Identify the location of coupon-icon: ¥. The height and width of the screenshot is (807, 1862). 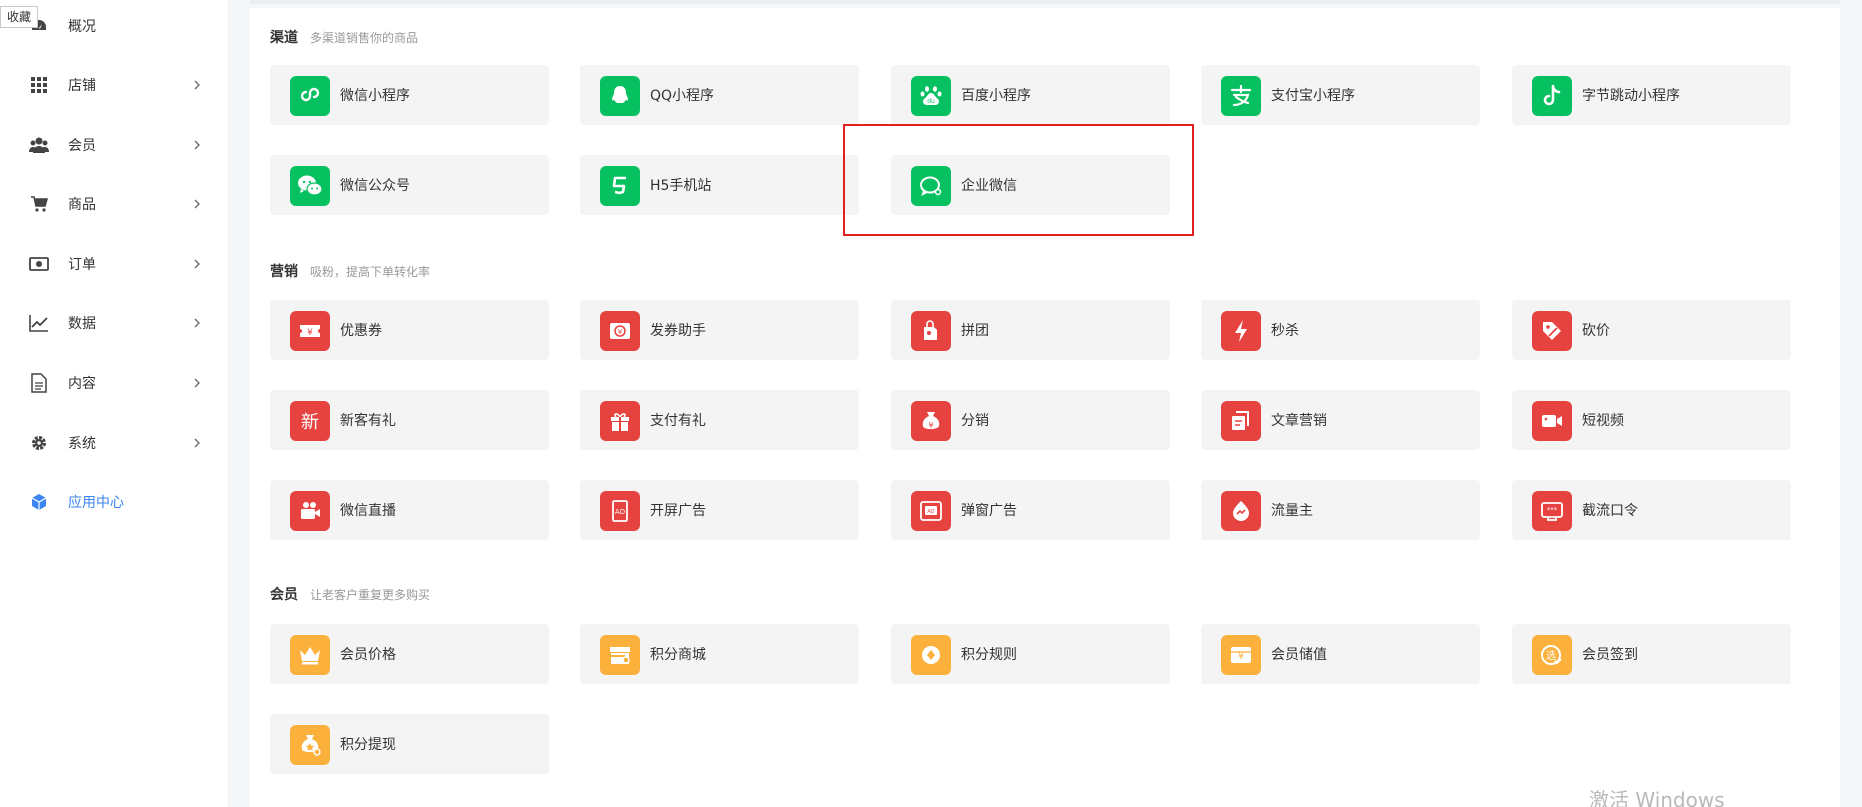
(310, 331).